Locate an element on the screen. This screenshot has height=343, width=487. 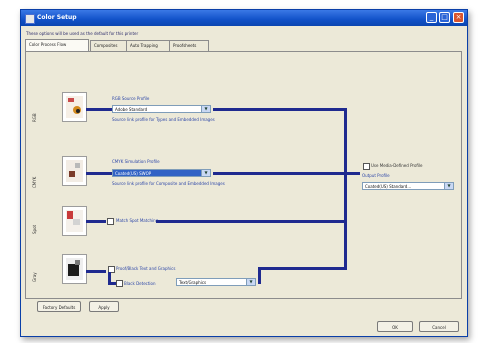
media-profile-label: Use Media-Defined Profile is located at coordinates (397, 165).